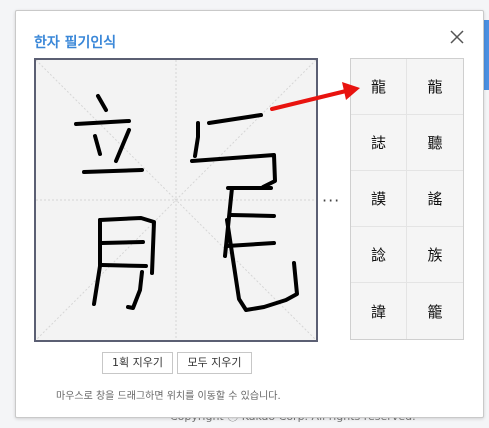  I want to click on close-button, so click(457, 37).